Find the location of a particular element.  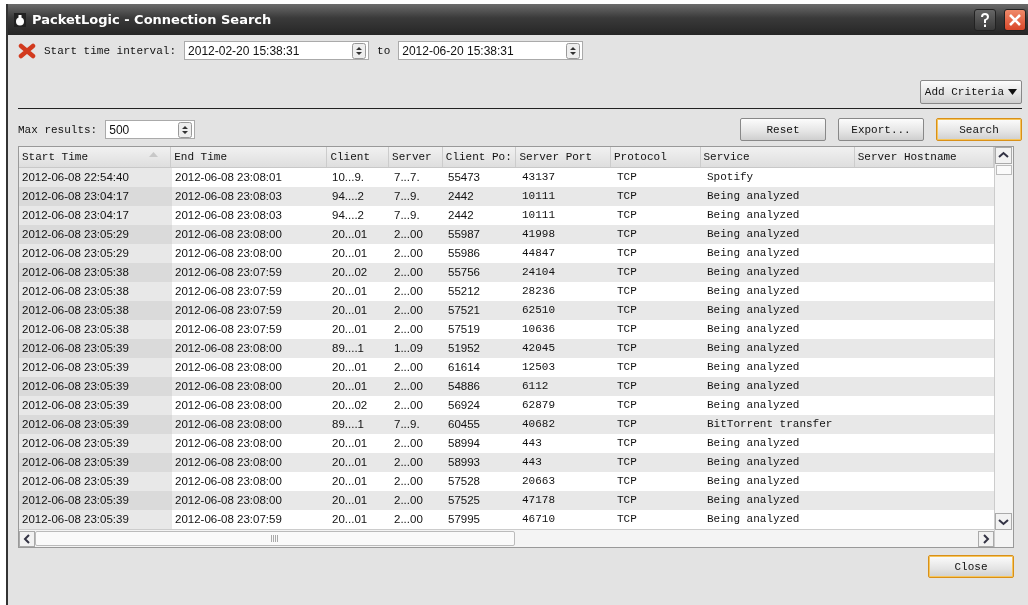

column-header: Server Hostname is located at coordinates (924, 157).